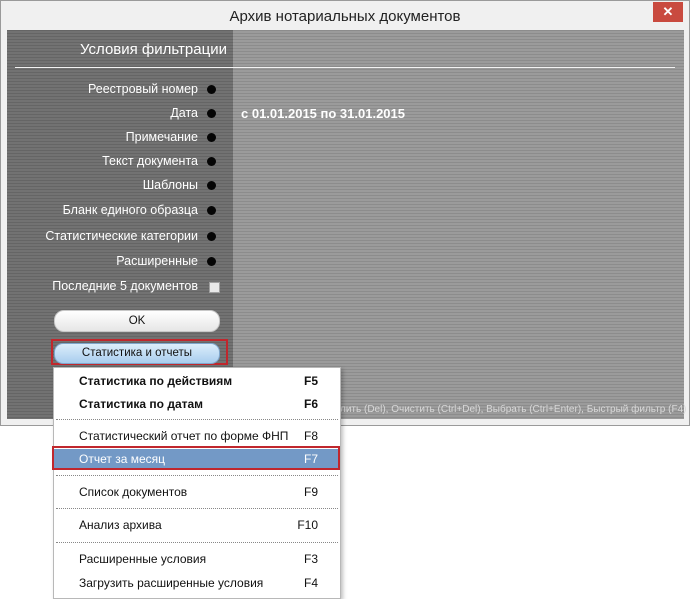  I want to click on filter-label-last-5-documents: Последние 5 документов, so click(125, 286).